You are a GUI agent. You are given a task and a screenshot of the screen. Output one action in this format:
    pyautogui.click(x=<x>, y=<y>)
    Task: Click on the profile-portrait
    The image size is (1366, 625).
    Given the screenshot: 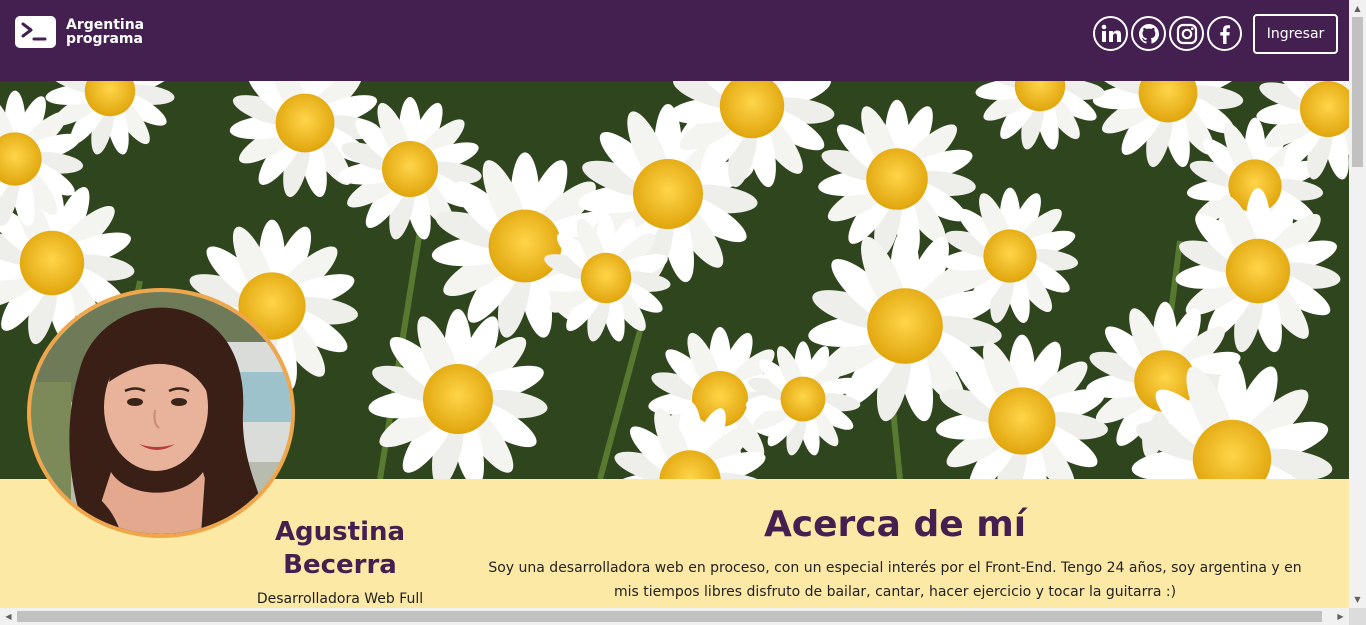 What is the action you would take?
    pyautogui.click(x=161, y=413)
    